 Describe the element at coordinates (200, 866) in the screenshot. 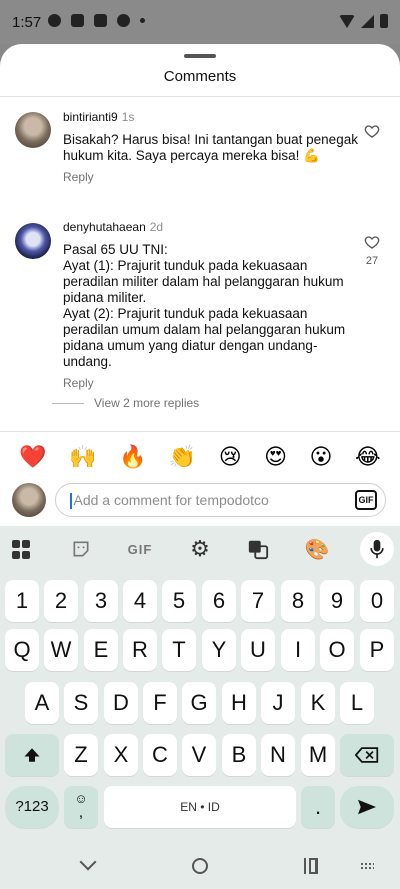

I see `home-icon` at that location.